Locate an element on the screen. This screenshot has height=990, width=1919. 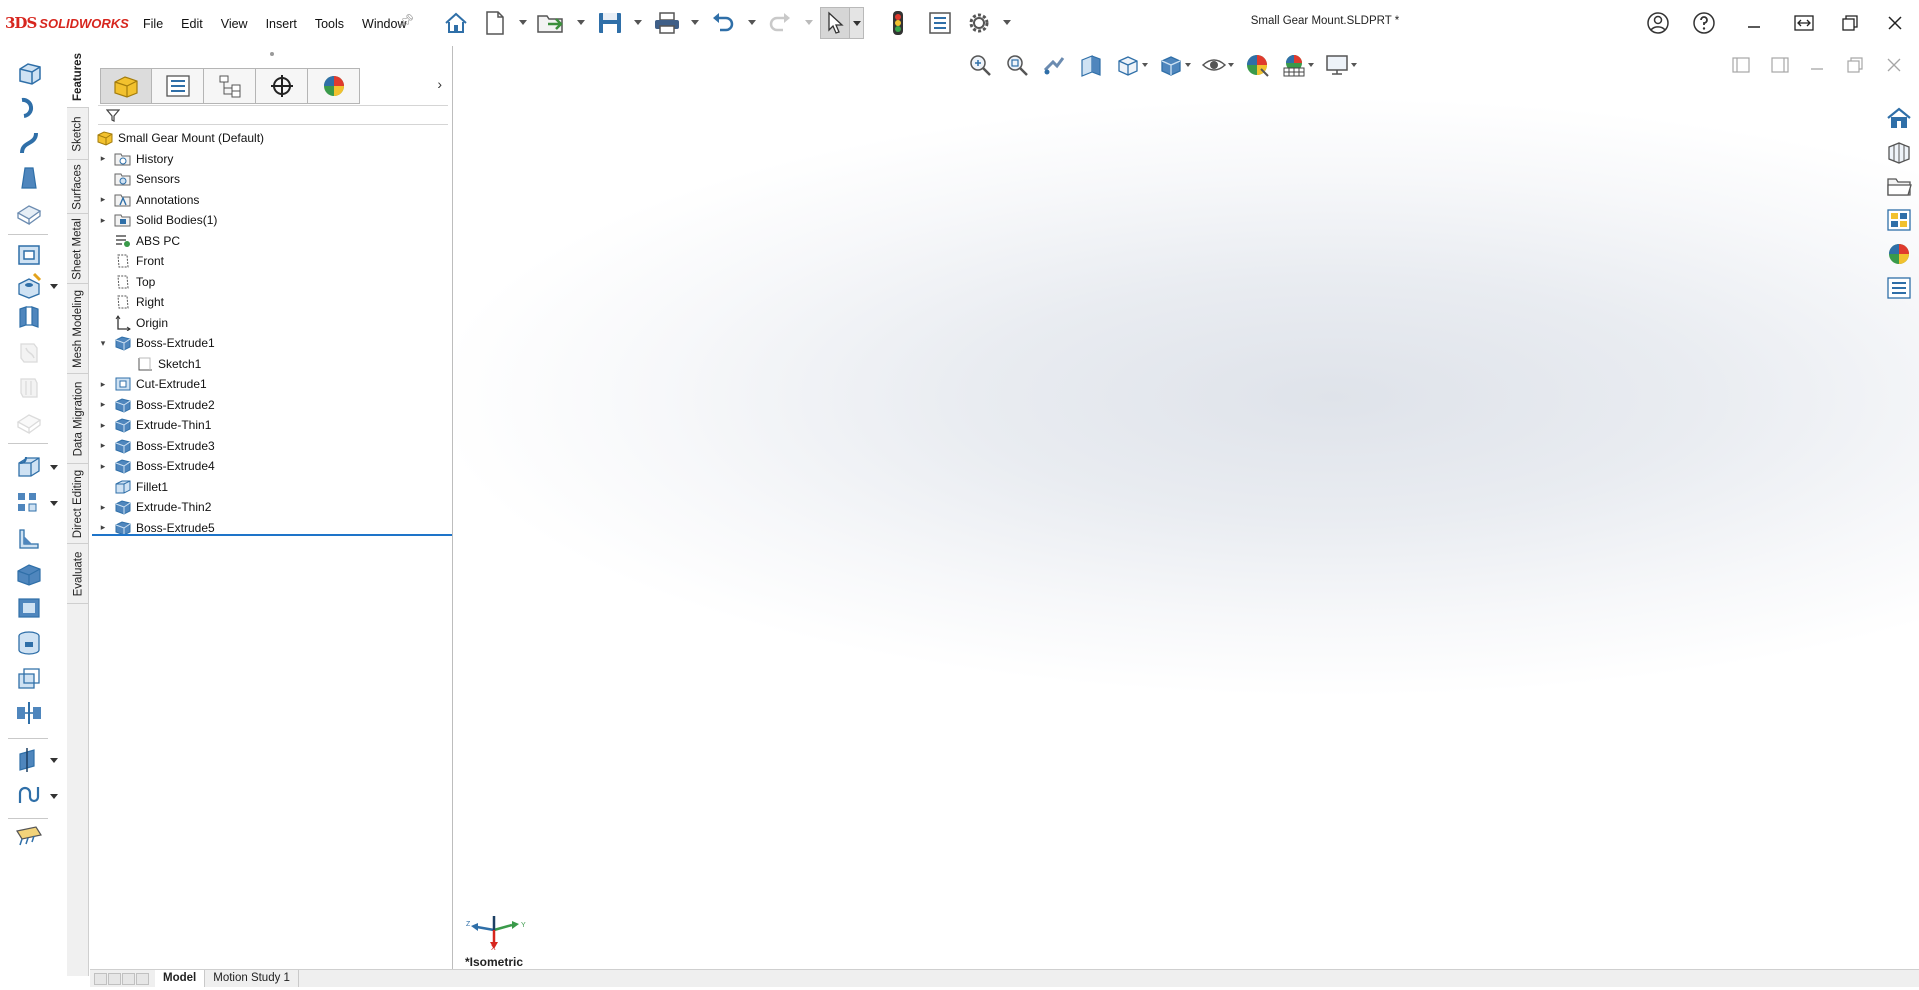
design-library-button is located at coordinates (1899, 152).